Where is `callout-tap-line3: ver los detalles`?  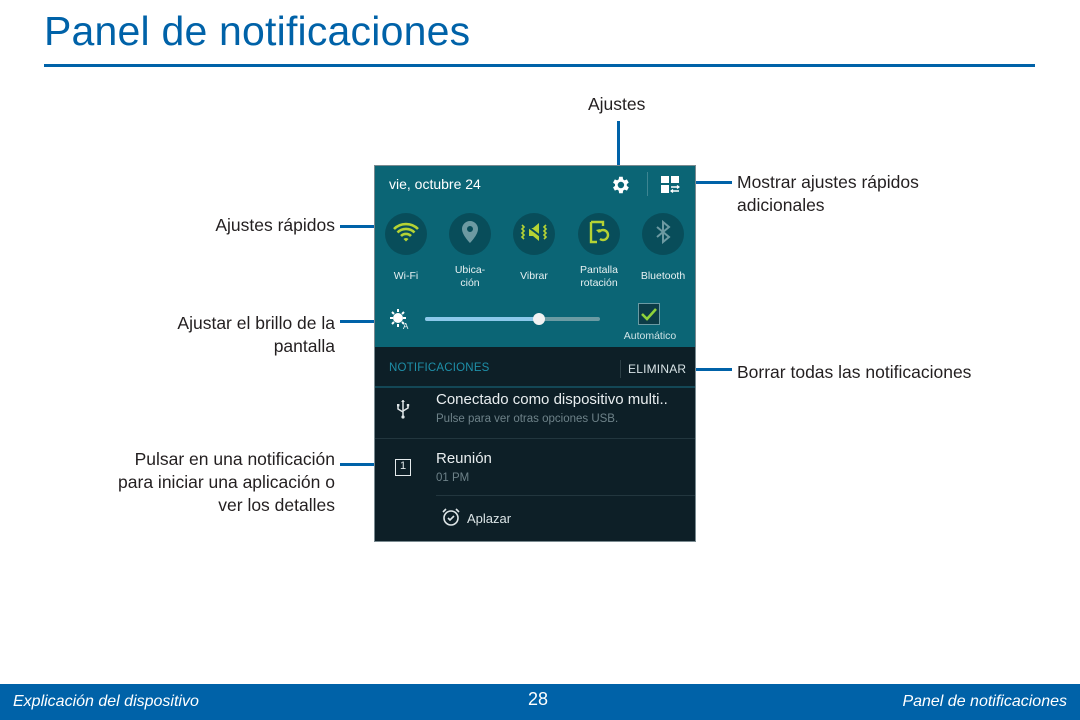
callout-tap-line3: ver los detalles is located at coordinates (276, 505).